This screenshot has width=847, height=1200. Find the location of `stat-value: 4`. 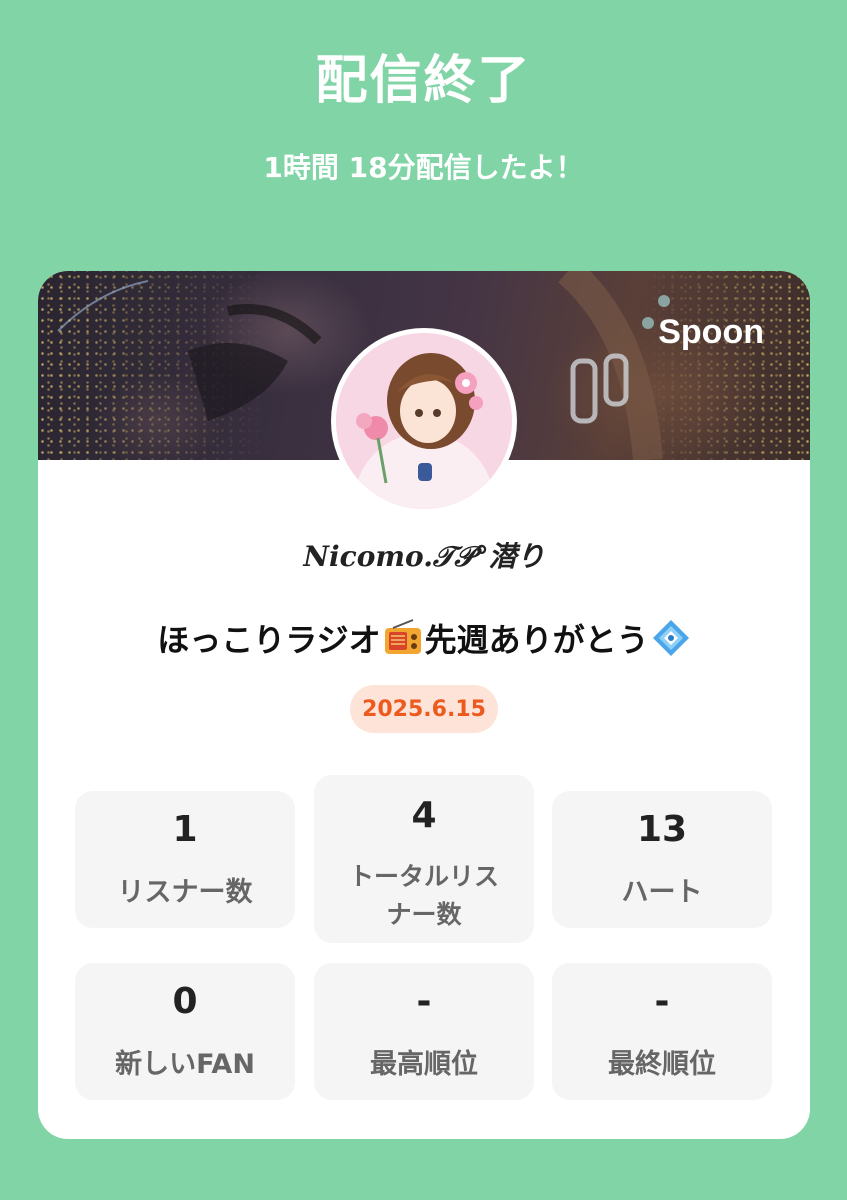

stat-value: 4 is located at coordinates (424, 815).